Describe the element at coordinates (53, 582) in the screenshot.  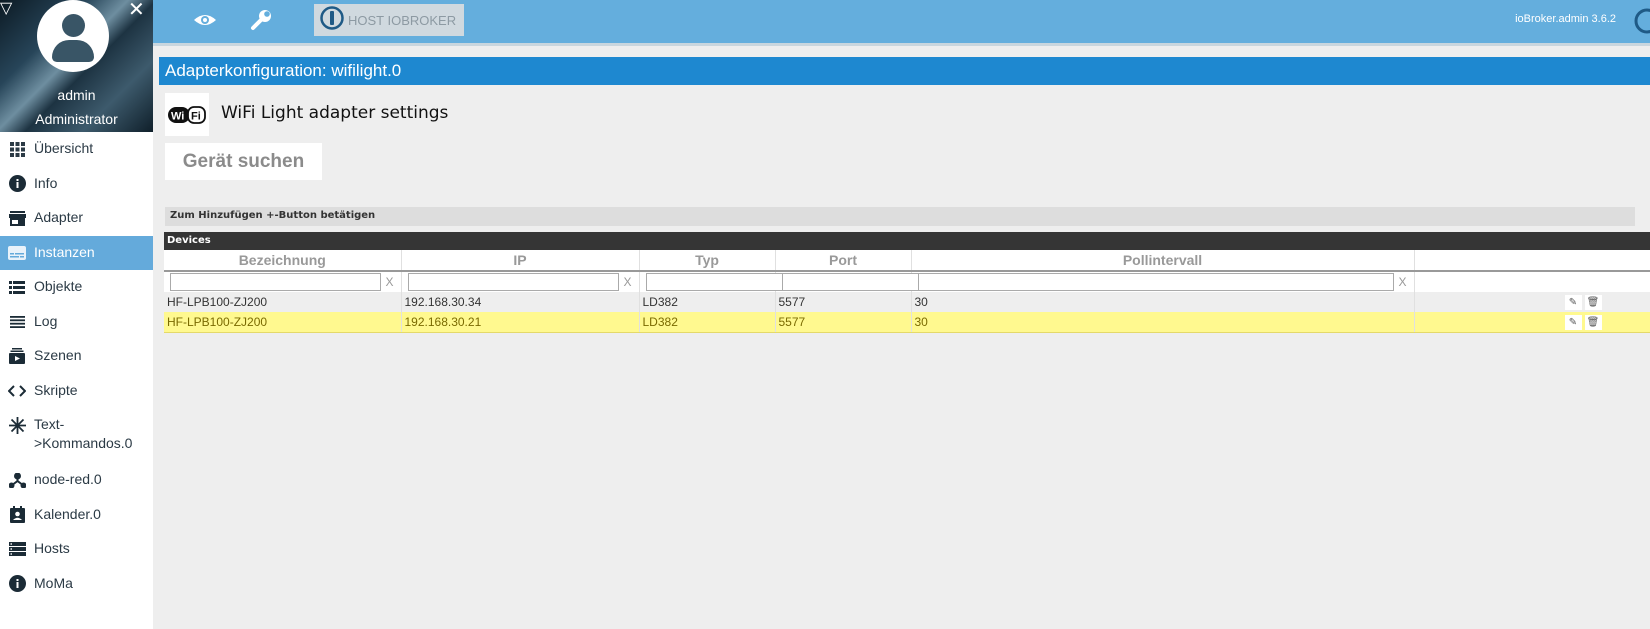
I see `sidebar-item-label: MoMa` at that location.